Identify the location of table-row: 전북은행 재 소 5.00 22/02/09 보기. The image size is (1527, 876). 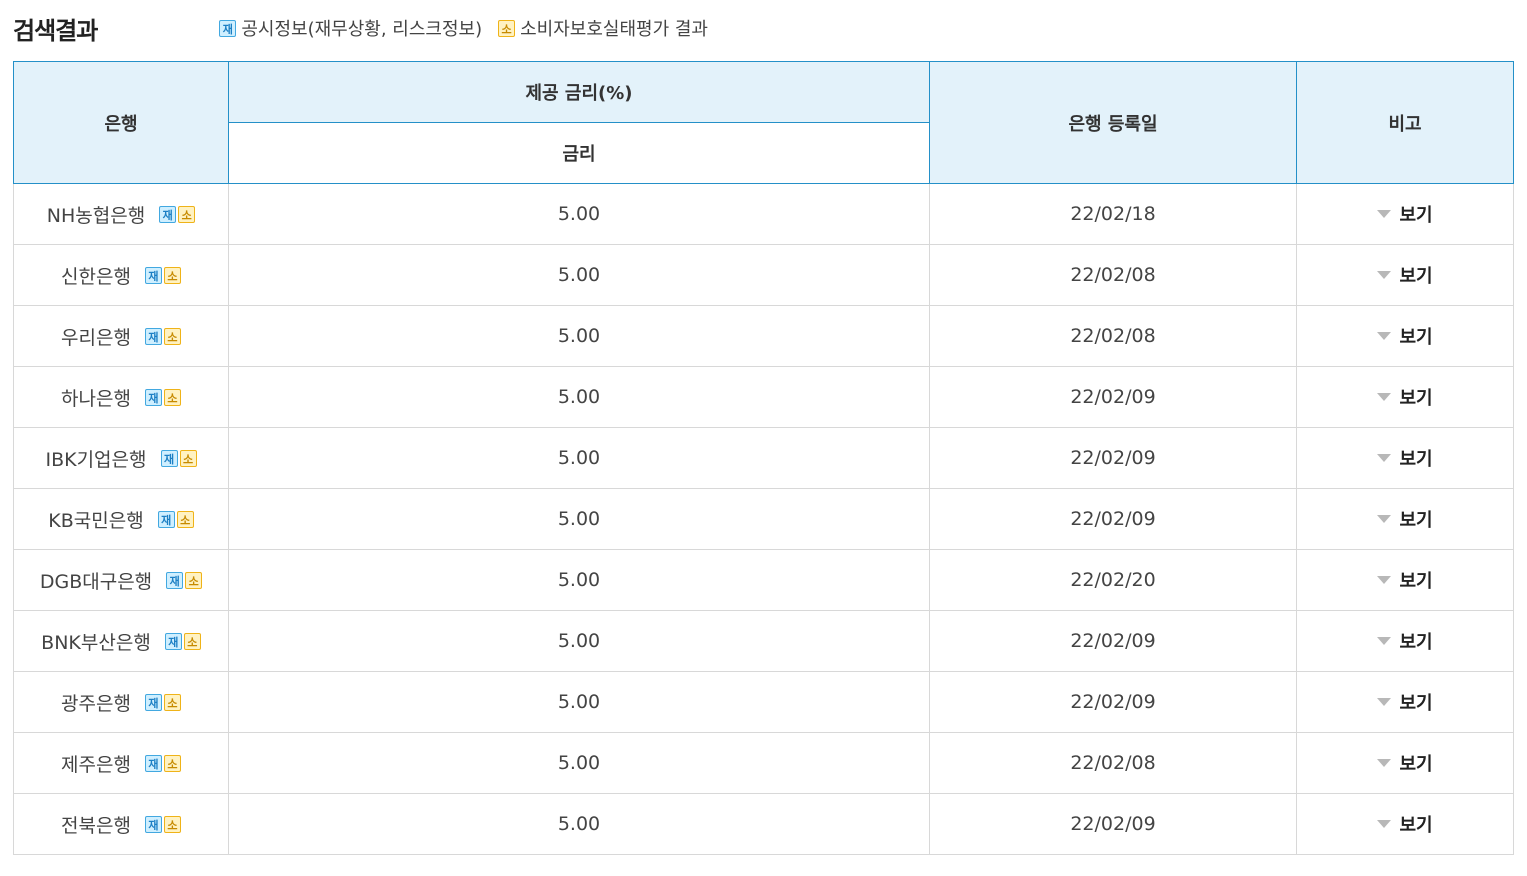
(763, 824).